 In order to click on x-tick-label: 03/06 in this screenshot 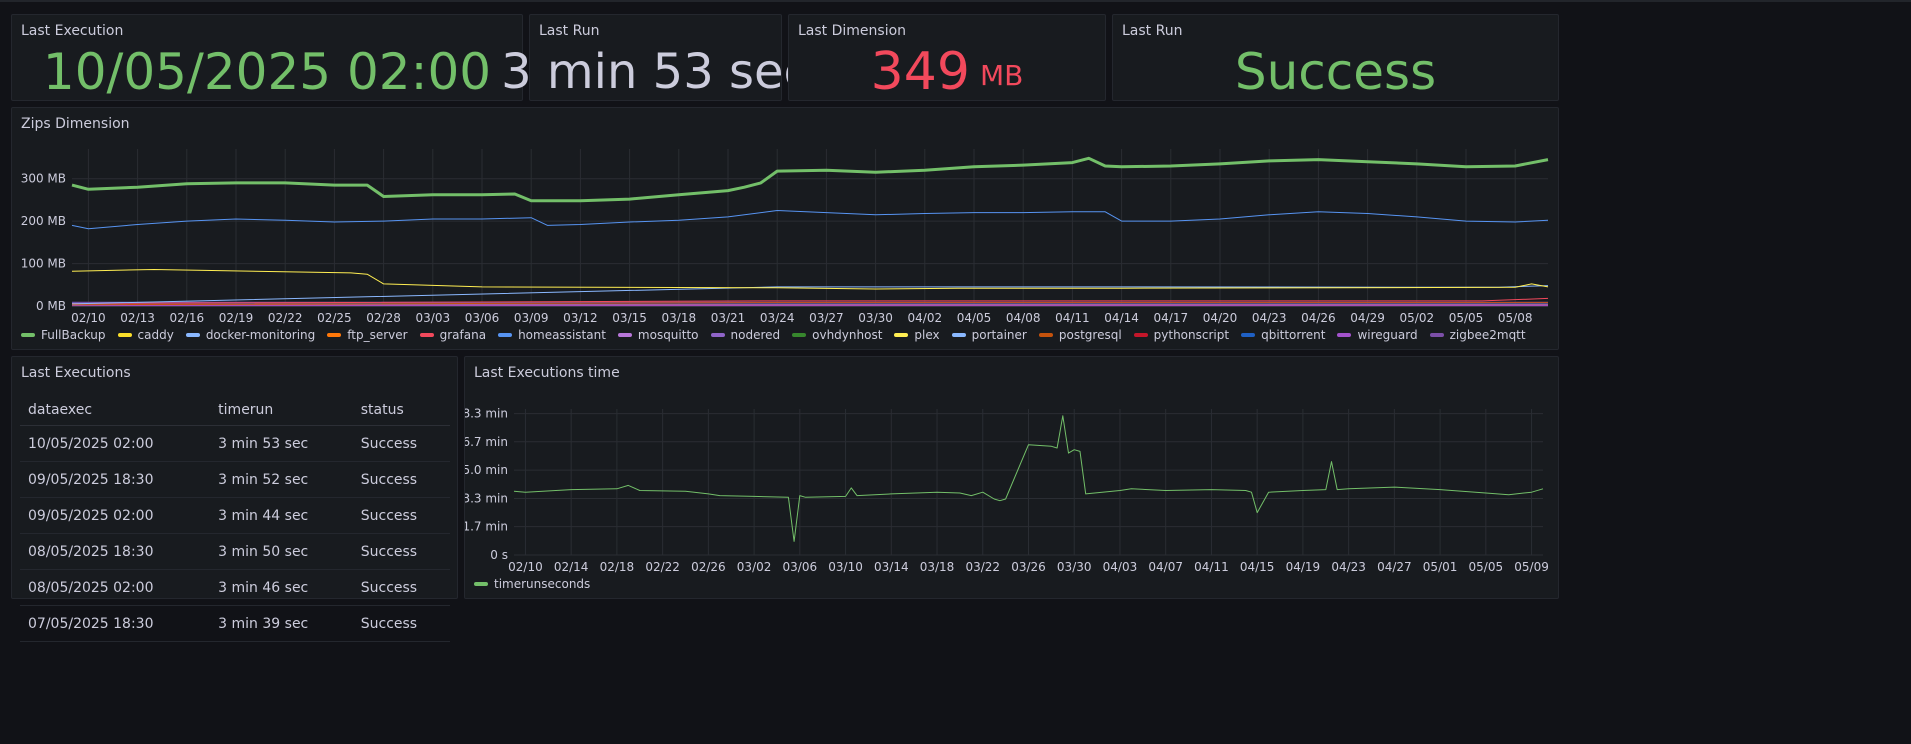, I will do `click(800, 567)`.